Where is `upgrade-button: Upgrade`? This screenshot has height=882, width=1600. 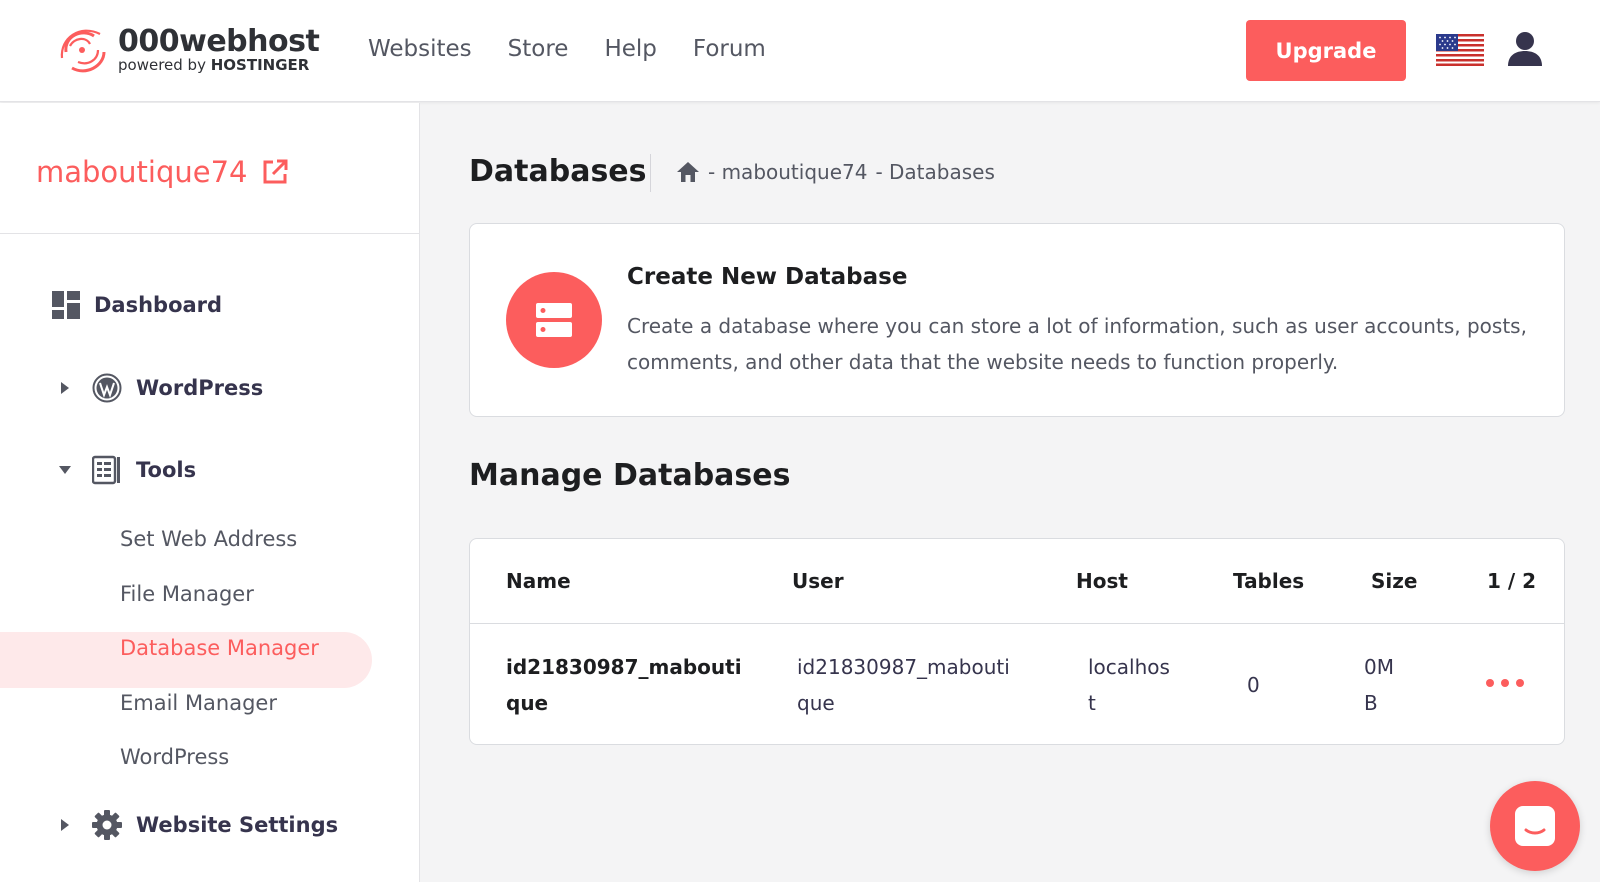 upgrade-button: Upgrade is located at coordinates (1326, 50).